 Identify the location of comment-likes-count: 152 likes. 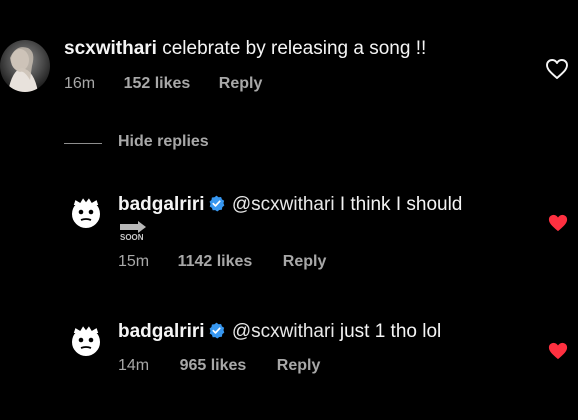
(157, 84).